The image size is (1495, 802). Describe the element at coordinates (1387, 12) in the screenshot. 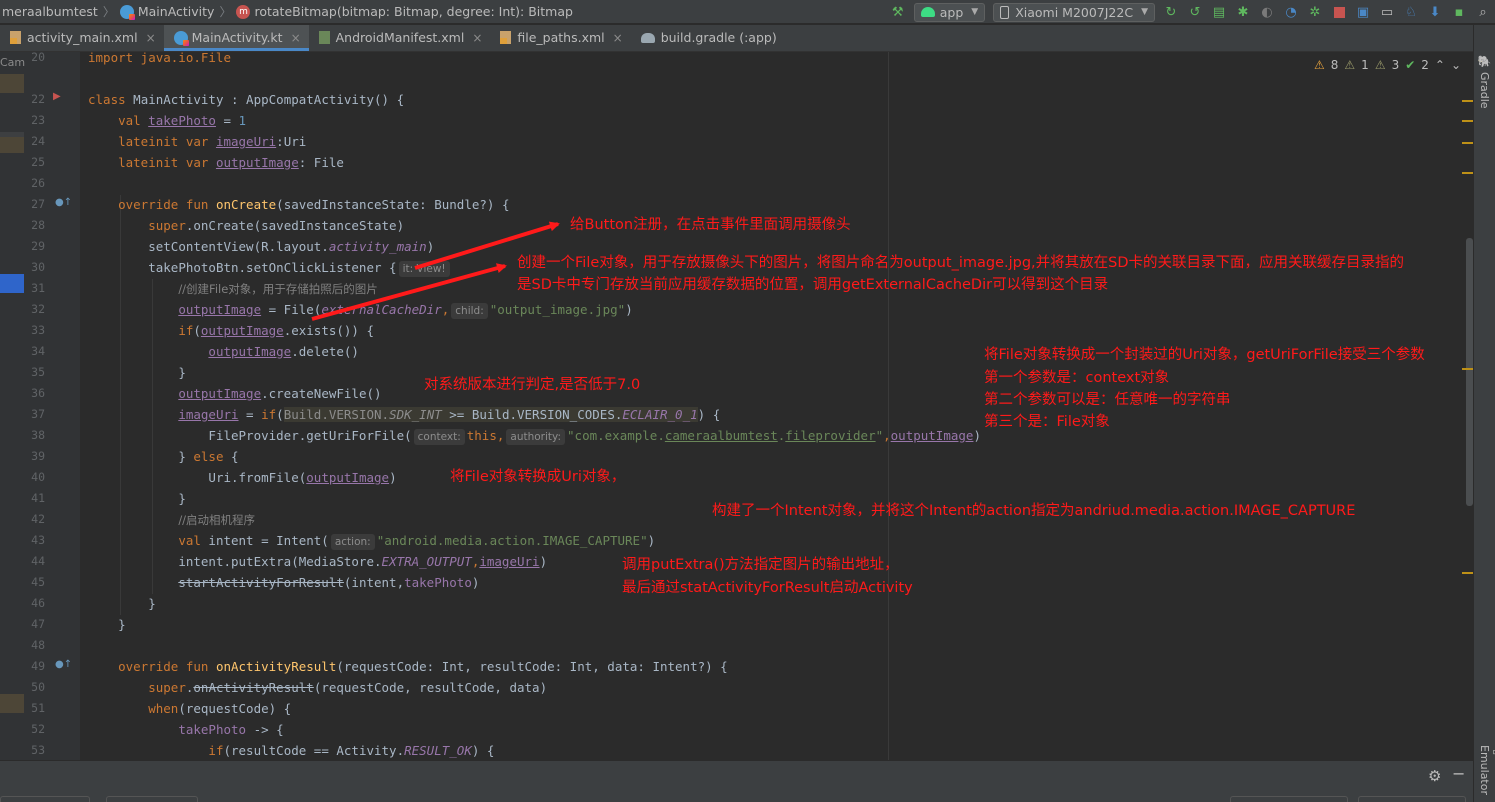

I see `layout-inspector-icon: ▭` at that location.